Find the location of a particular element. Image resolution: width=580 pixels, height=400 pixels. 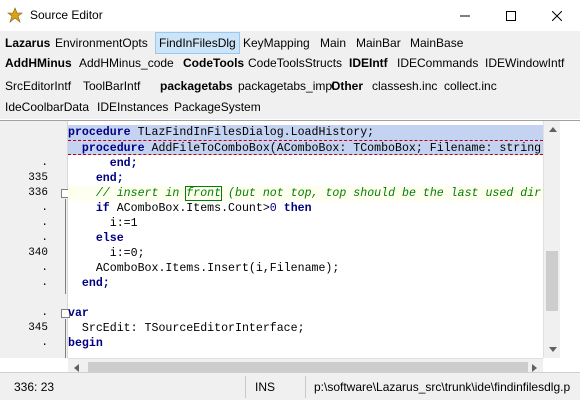

tab-codetools: CodeTools is located at coordinates (213, 63).